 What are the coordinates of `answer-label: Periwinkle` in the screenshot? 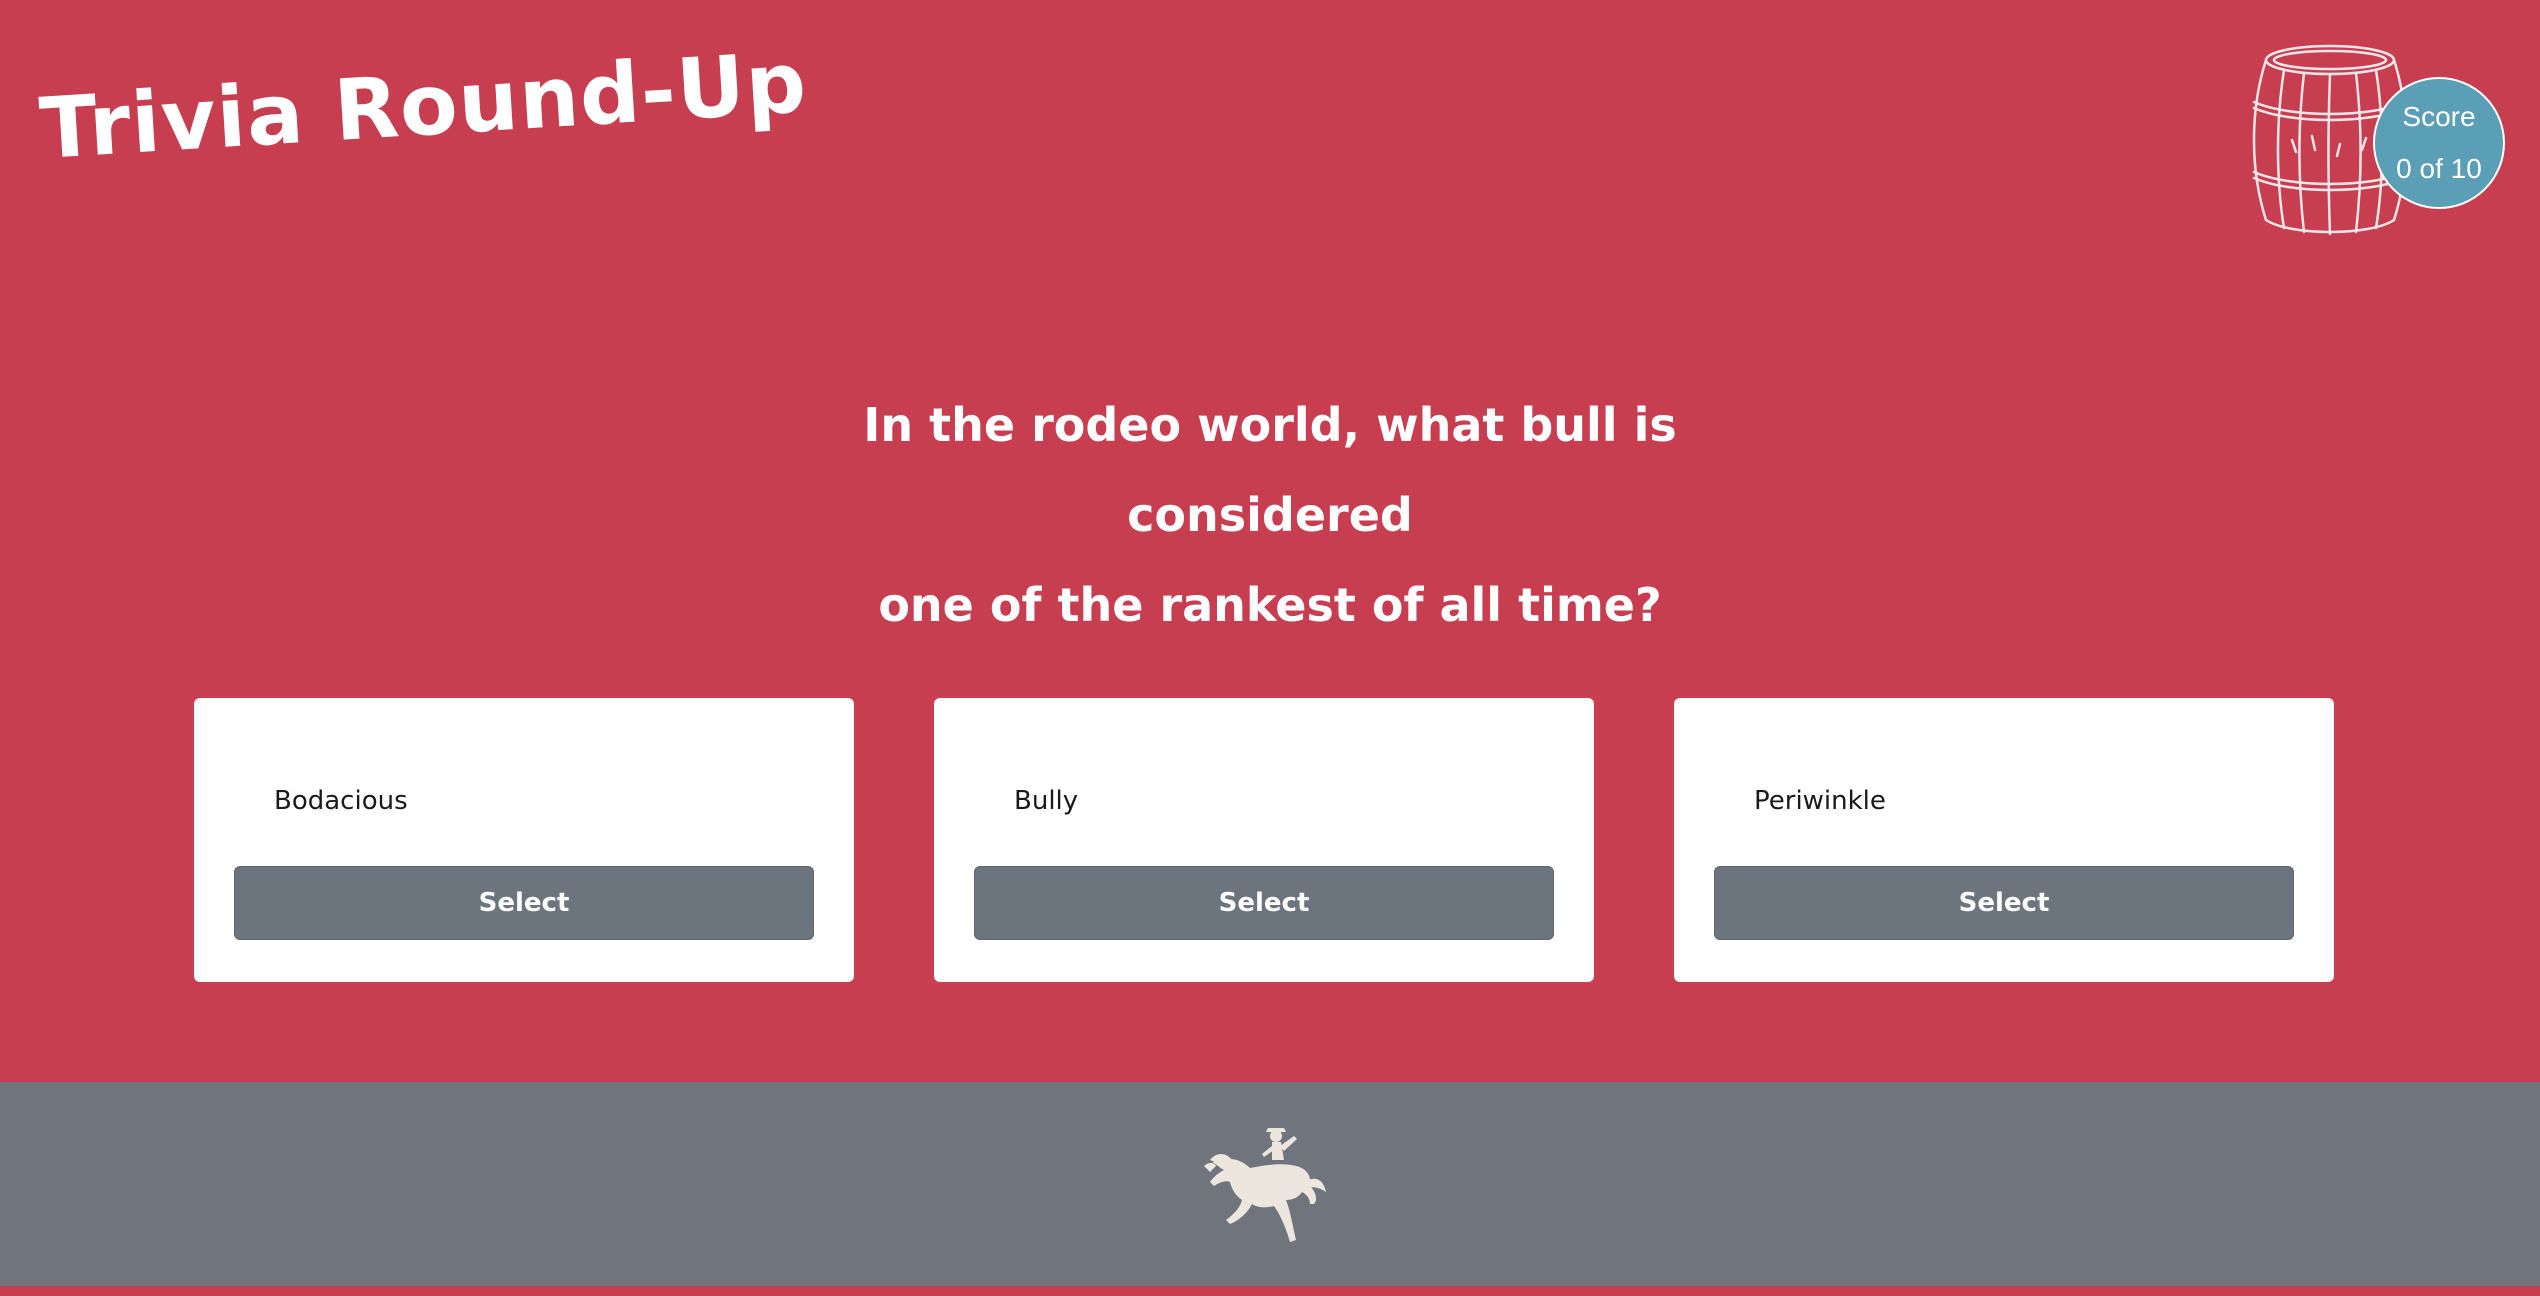 It's located at (1820, 801).